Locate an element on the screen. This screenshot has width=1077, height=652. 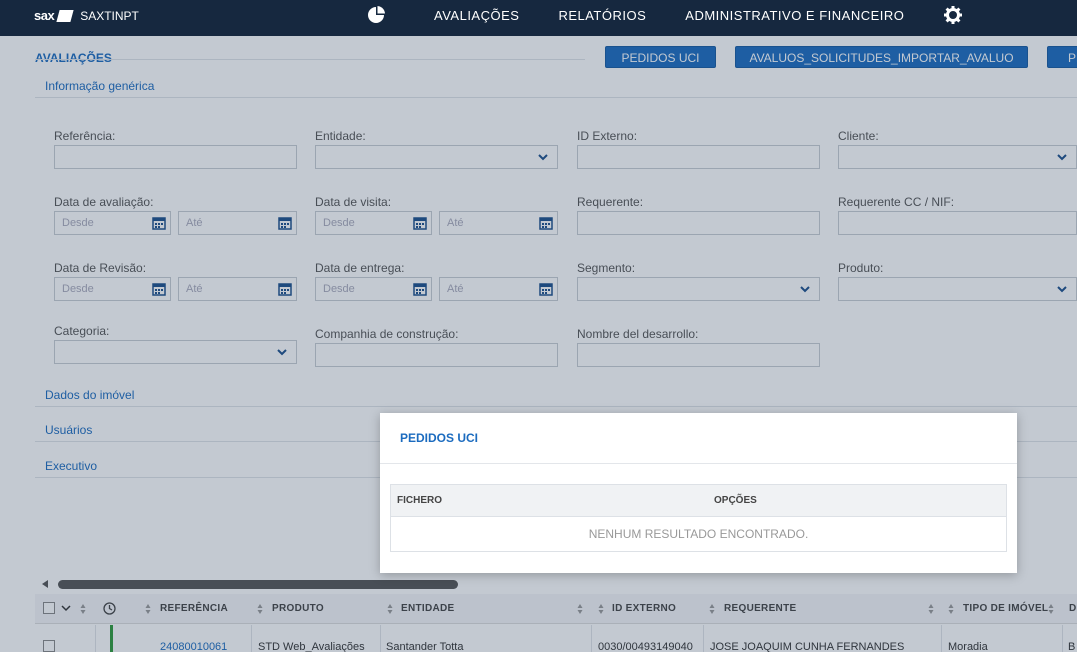
gear-icon is located at coordinates (953, 15).